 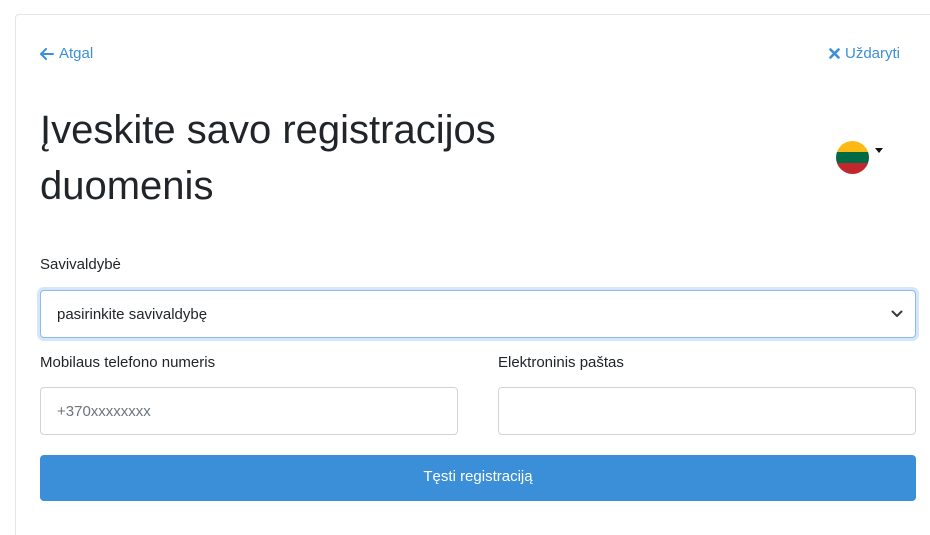 I want to click on back-label: Atgal, so click(x=76, y=53).